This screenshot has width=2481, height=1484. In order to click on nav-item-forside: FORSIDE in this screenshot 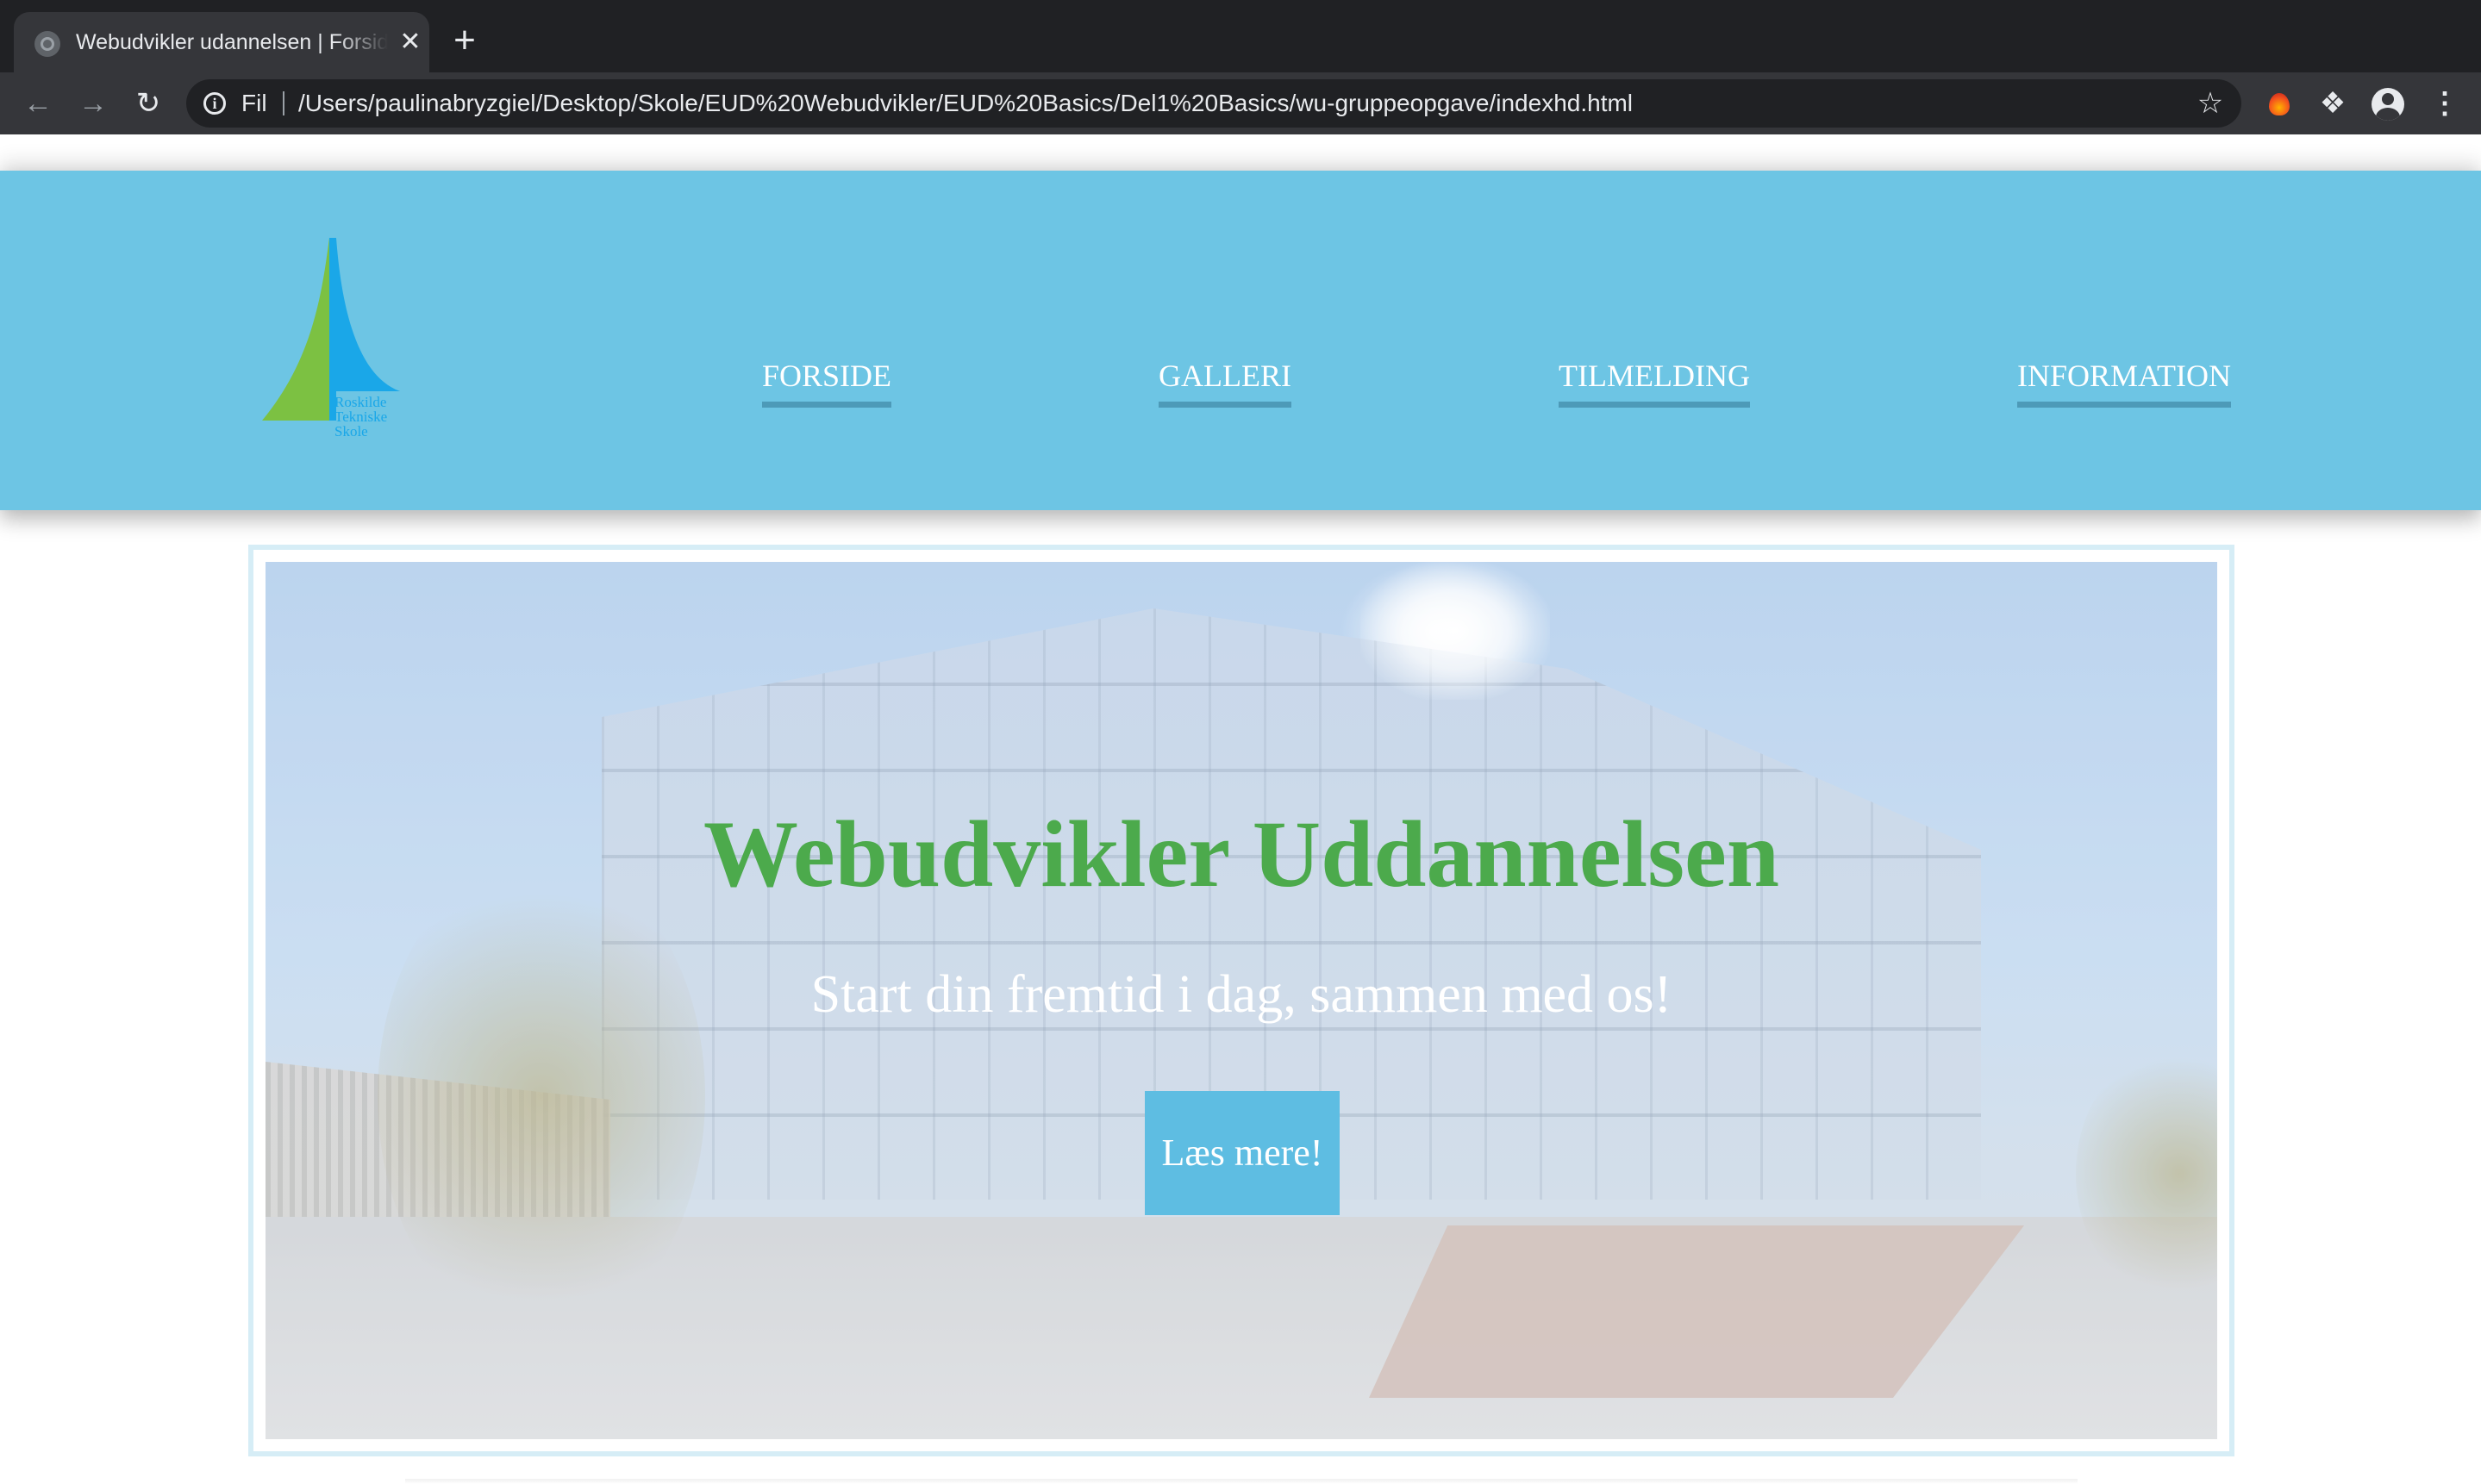, I will do `click(827, 383)`.